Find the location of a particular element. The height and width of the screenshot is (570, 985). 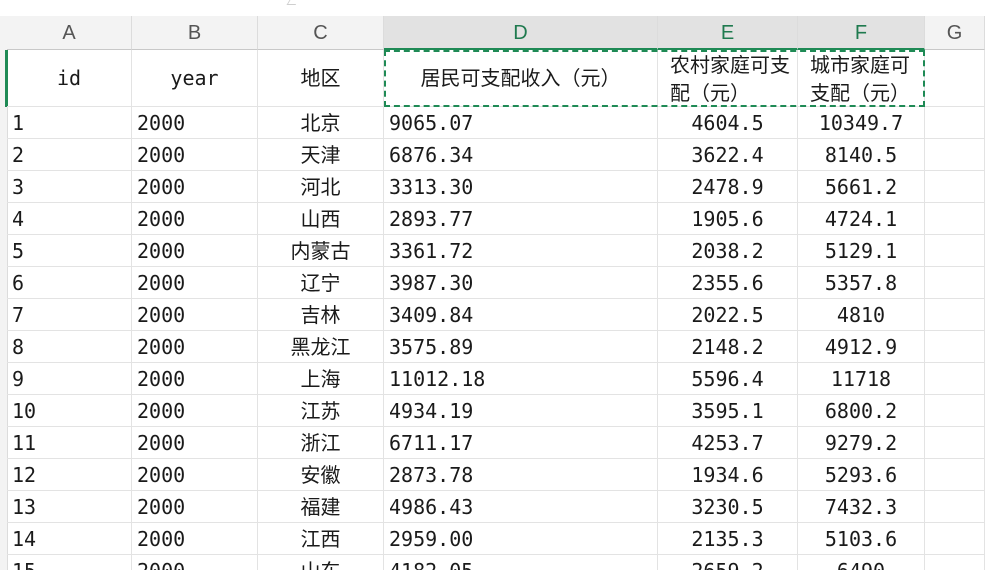

cell-id: 7 is located at coordinates (69, 315).